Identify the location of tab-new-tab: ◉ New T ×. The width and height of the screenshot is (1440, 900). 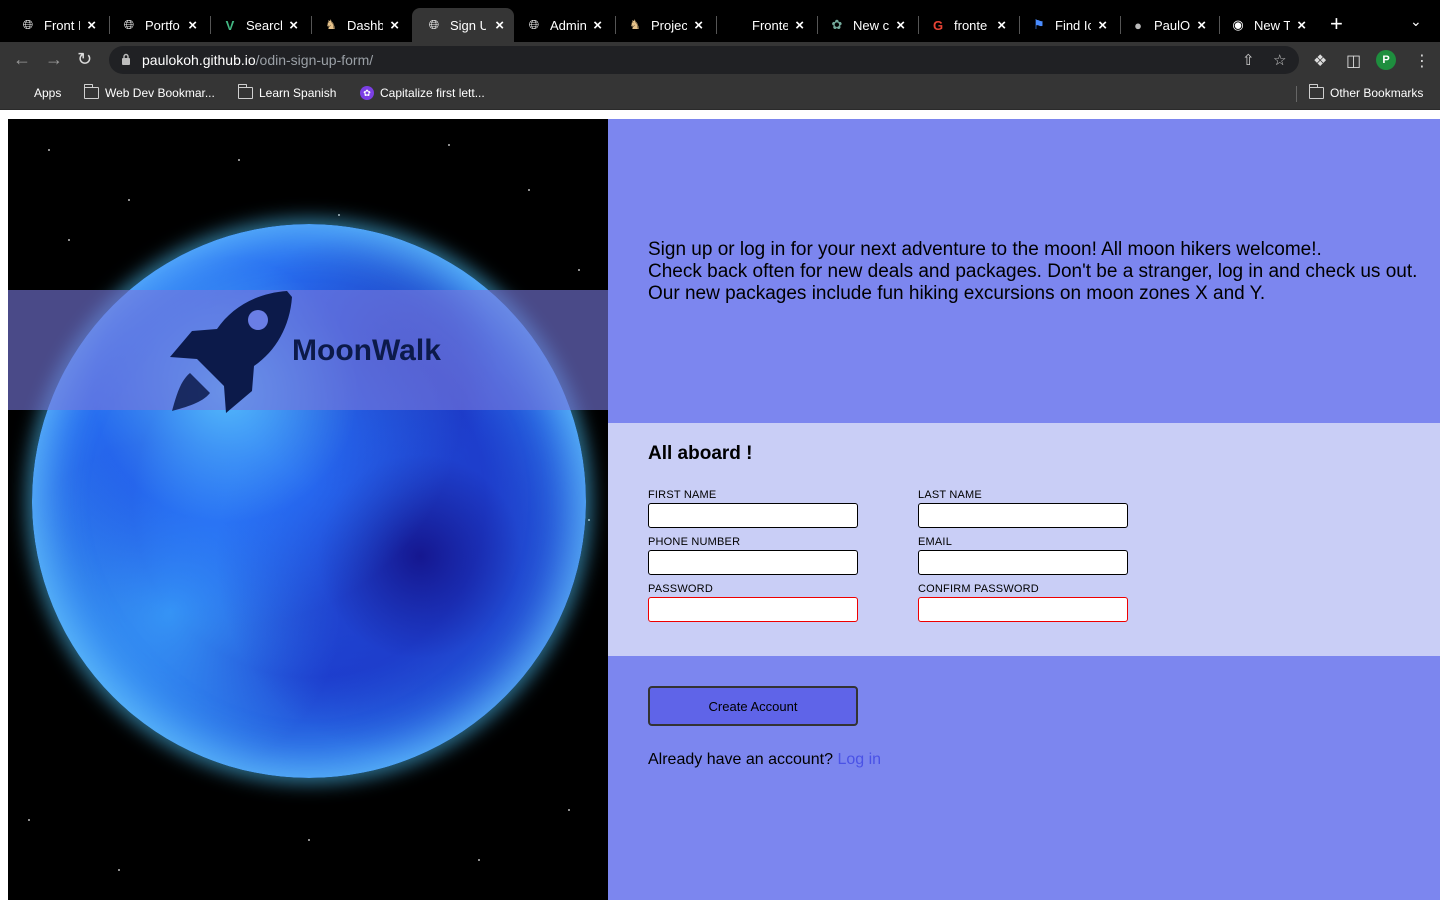
(1266, 25).